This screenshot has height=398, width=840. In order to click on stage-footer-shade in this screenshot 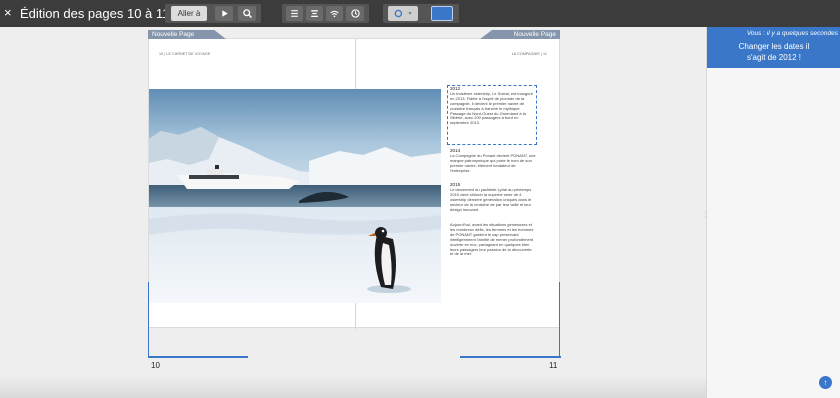, I will do `click(353, 387)`.